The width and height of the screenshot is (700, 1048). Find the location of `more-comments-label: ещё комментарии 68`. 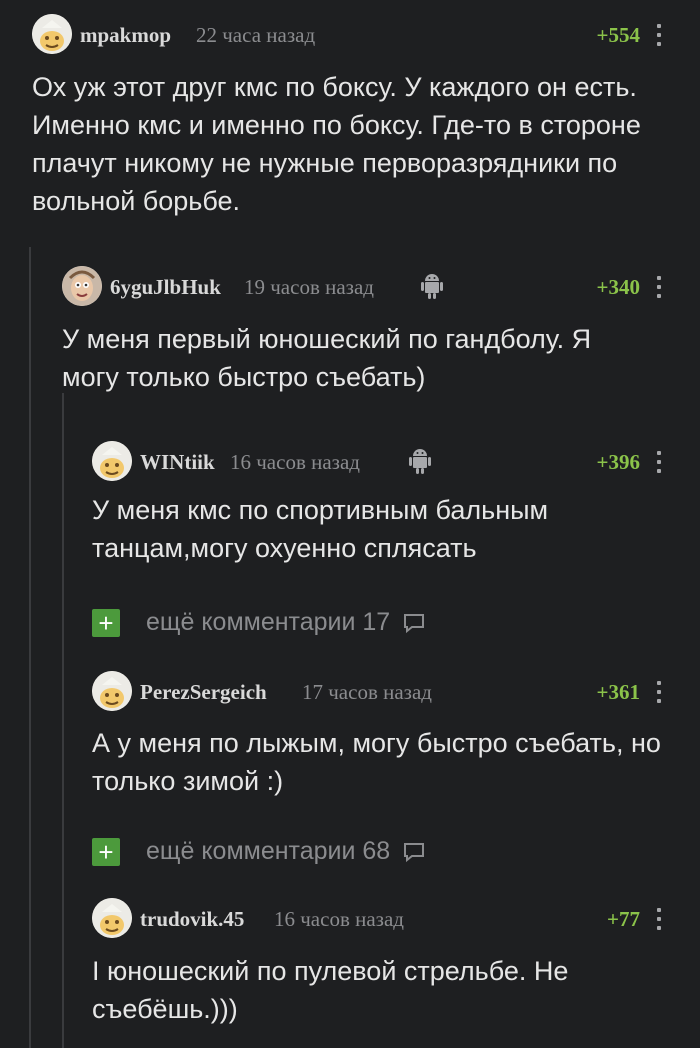

more-comments-label: ещё комментарии 68 is located at coordinates (268, 851).